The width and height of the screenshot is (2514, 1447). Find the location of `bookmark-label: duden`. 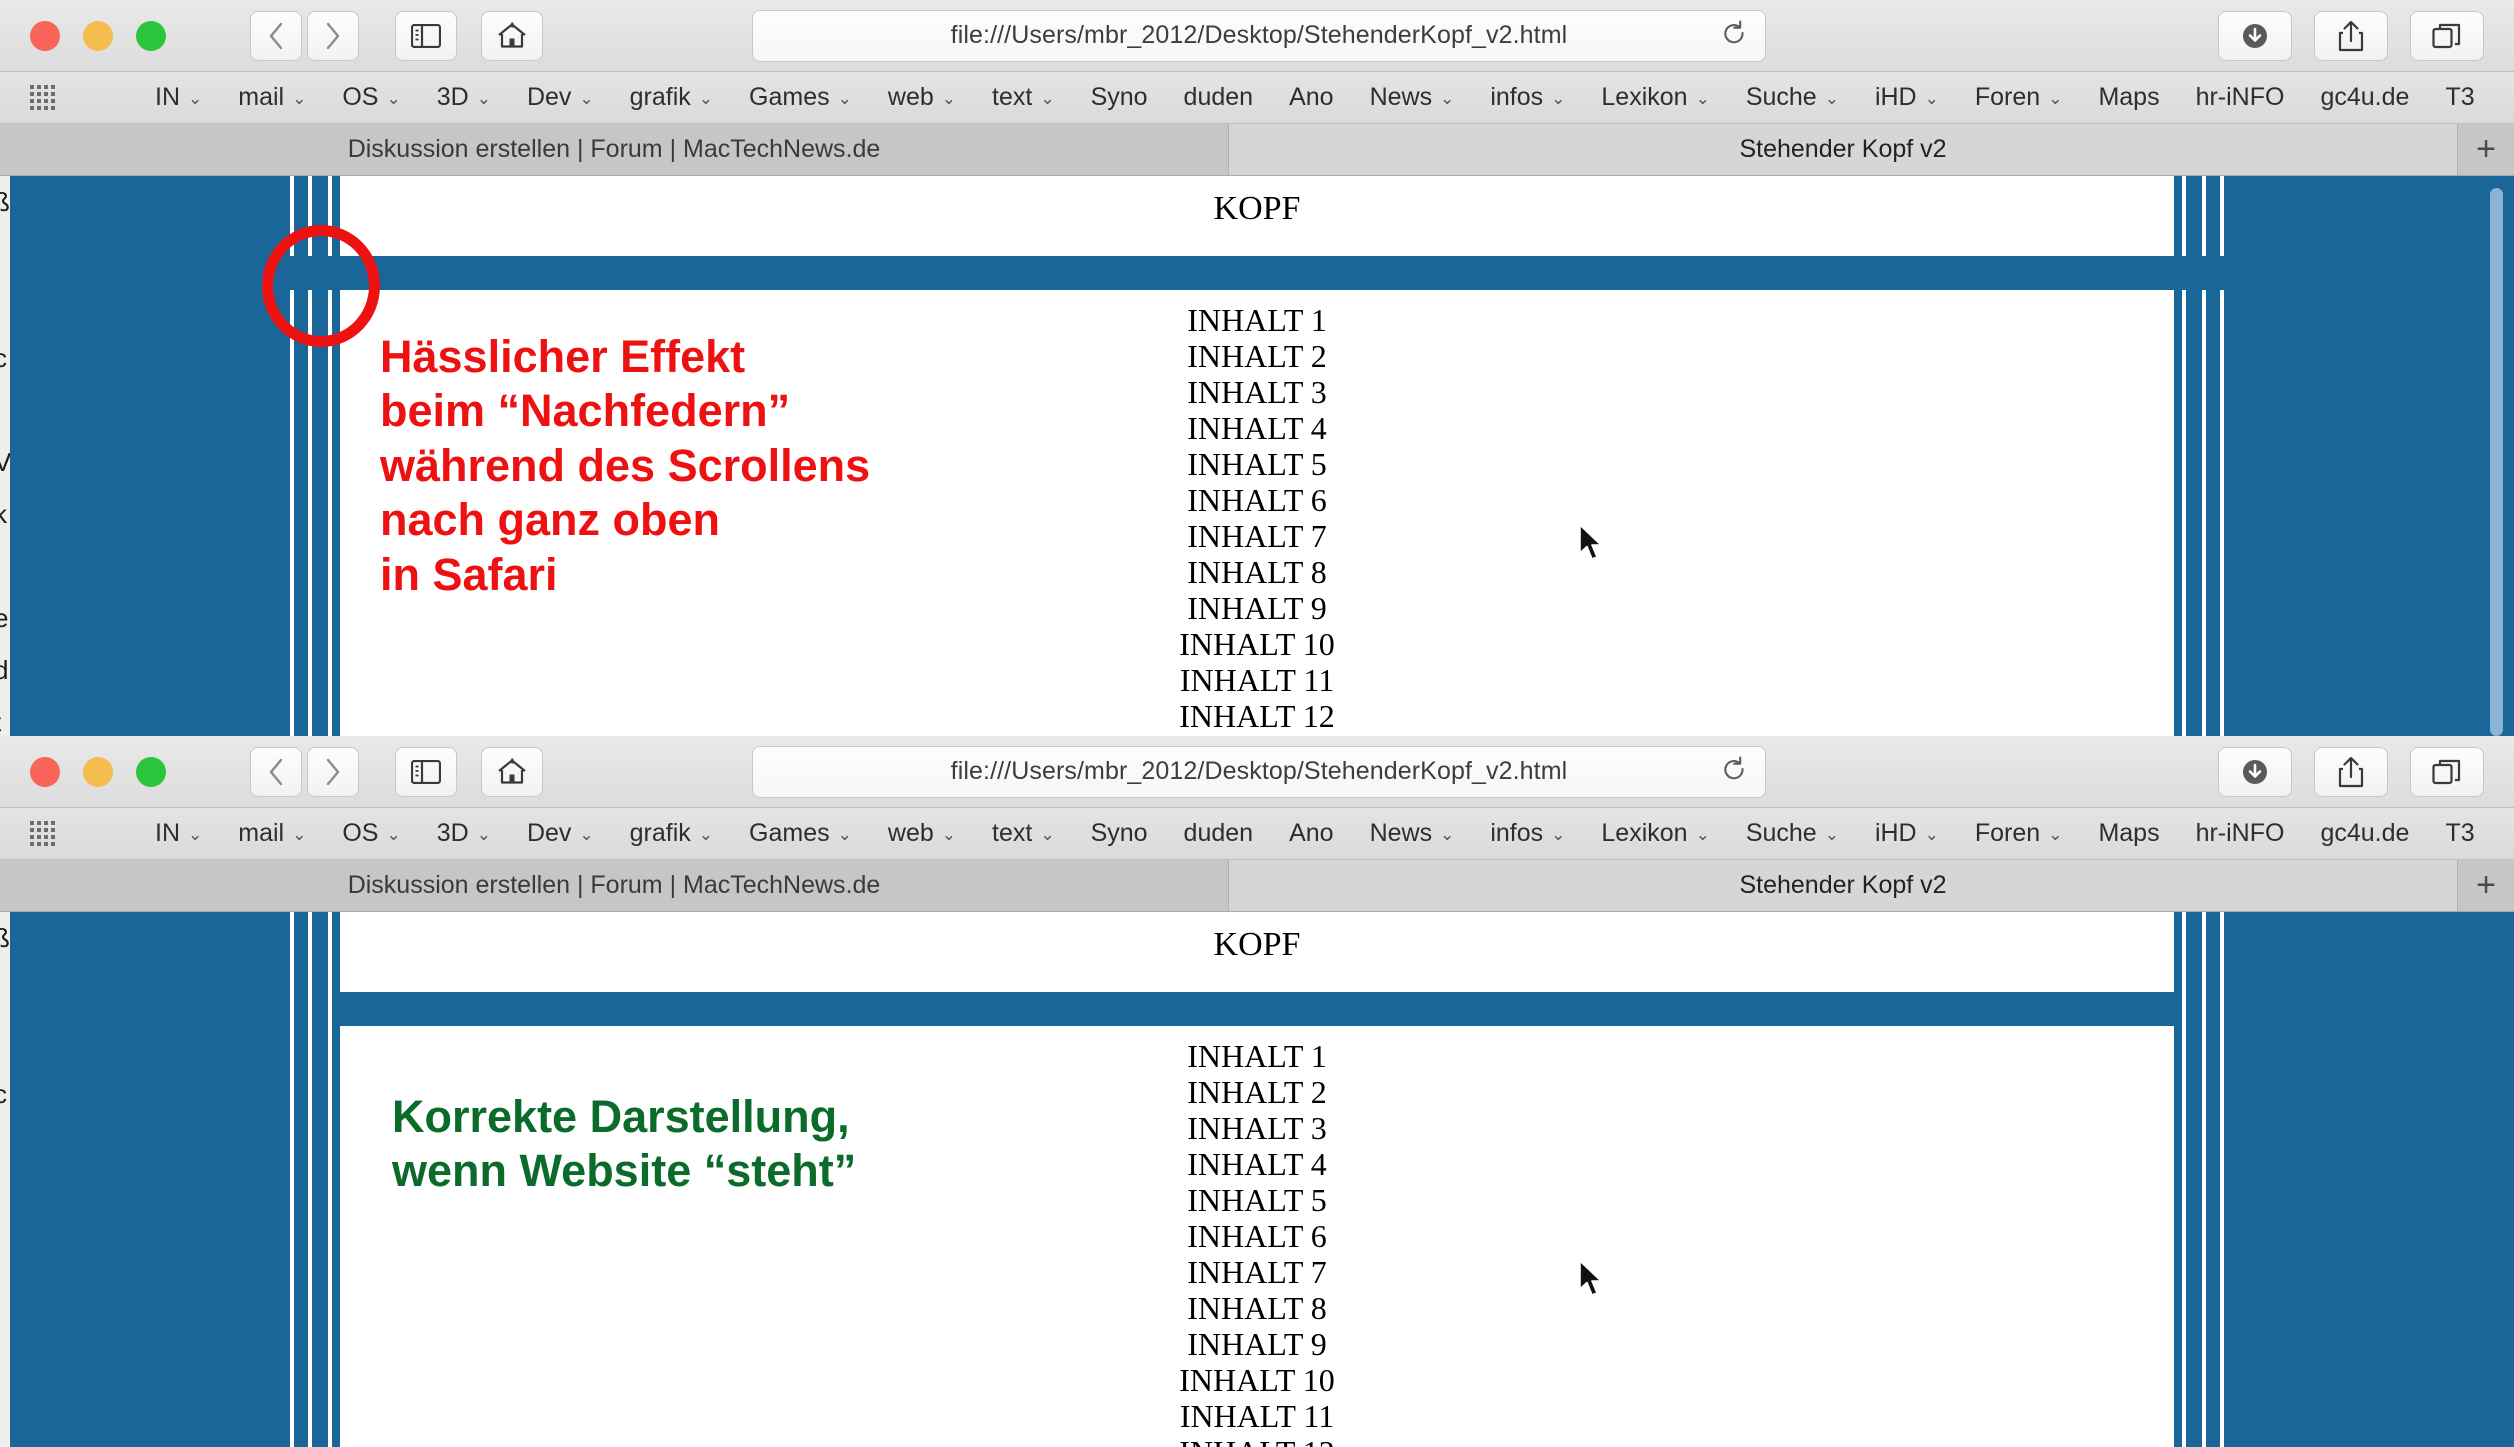

bookmark-label: duden is located at coordinates (1218, 833).